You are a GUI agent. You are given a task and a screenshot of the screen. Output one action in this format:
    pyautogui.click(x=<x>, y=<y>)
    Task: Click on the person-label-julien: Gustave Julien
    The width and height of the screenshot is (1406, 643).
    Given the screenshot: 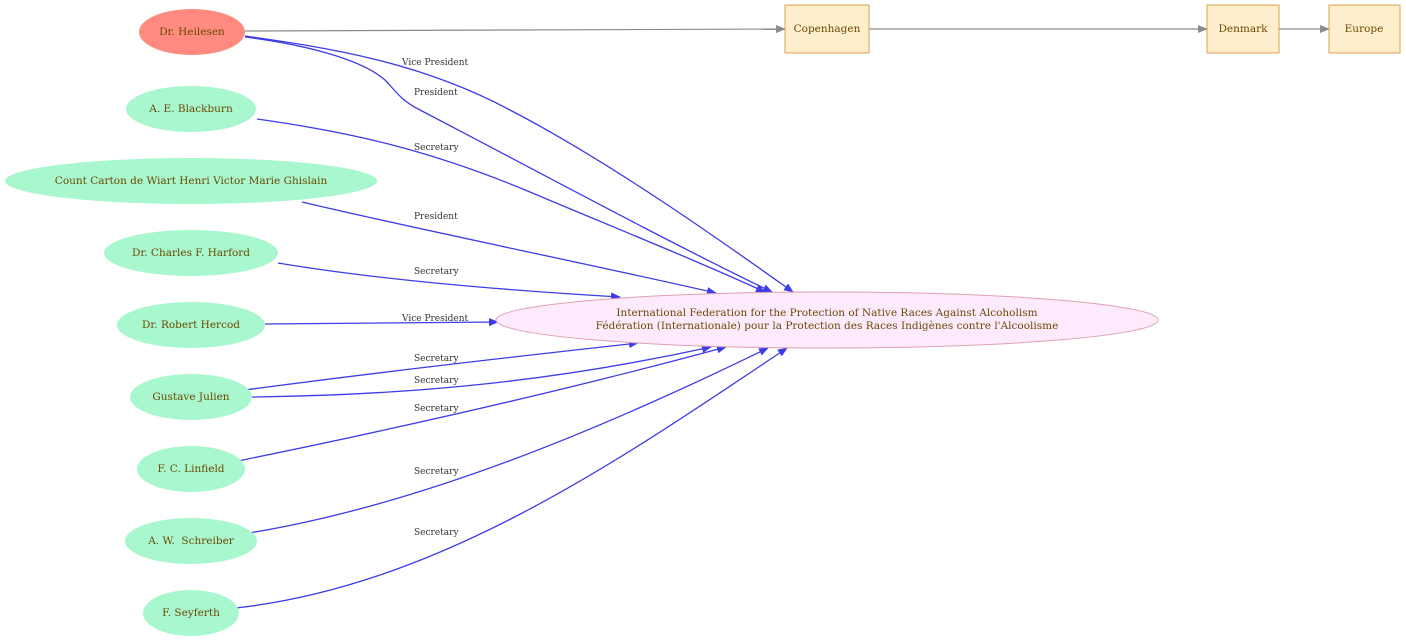 What is the action you would take?
    pyautogui.click(x=190, y=397)
    